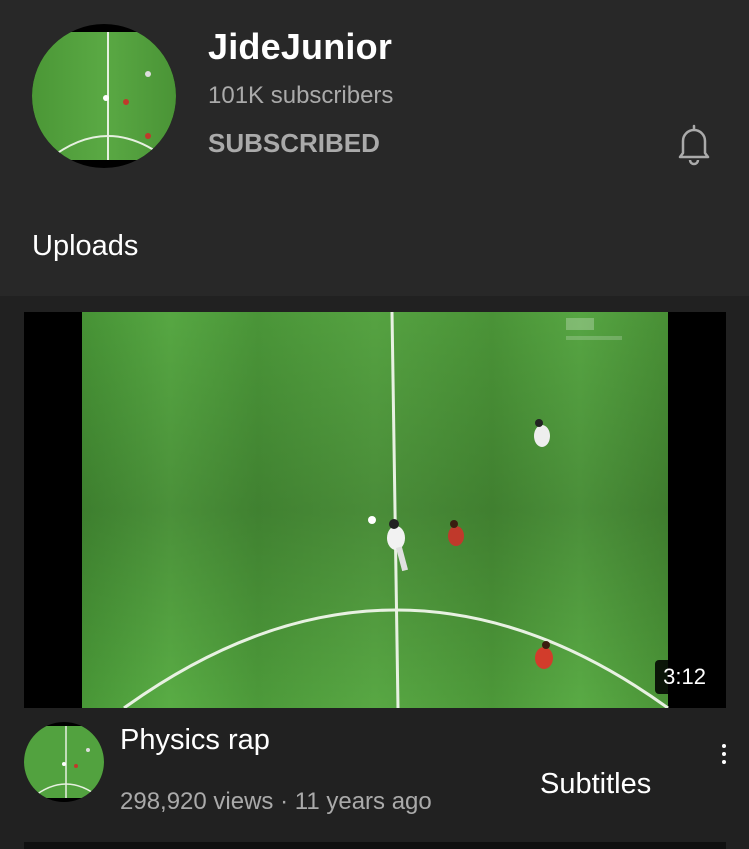 The width and height of the screenshot is (749, 849). I want to click on subtitles-overlay-text: Subtitles, so click(596, 784).